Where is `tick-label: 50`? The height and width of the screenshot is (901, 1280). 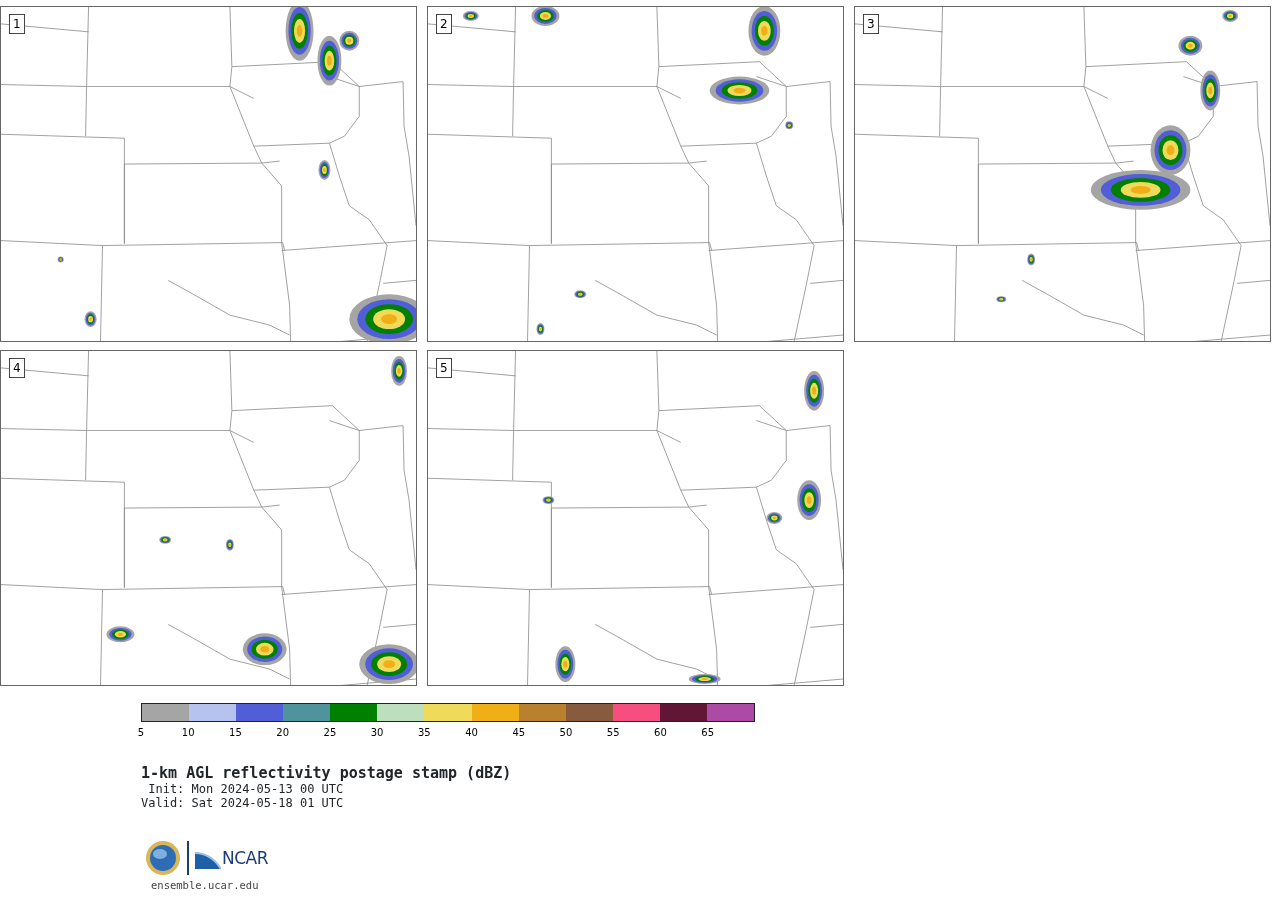
tick-label: 50 is located at coordinates (566, 733).